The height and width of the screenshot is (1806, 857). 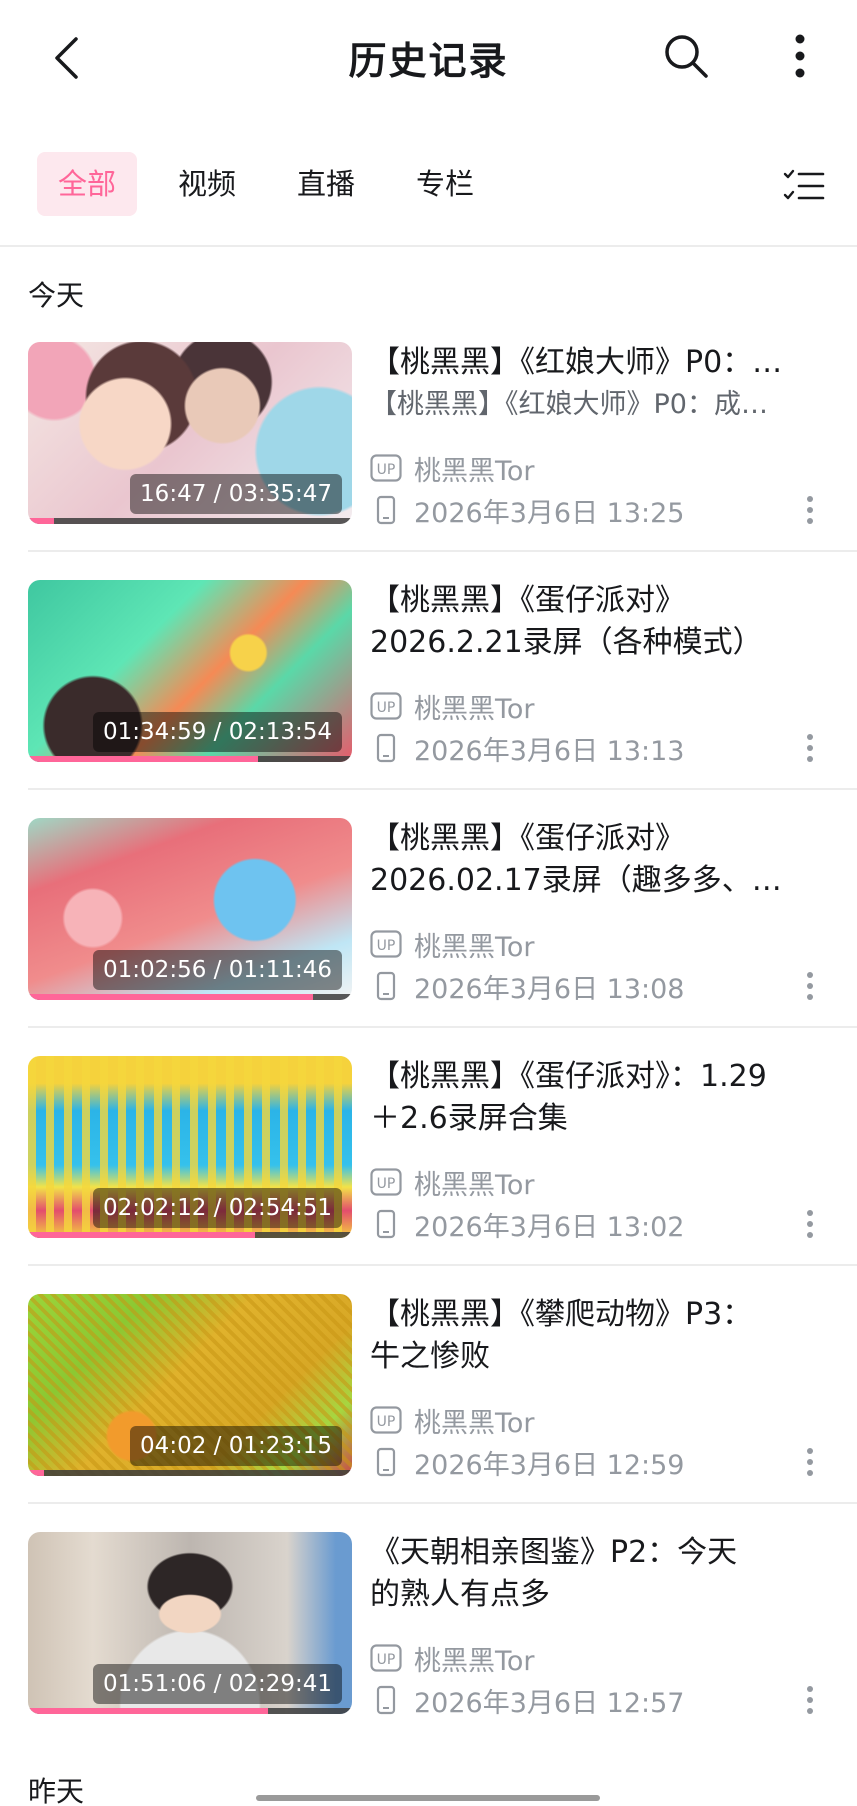 What do you see at coordinates (800, 56) in the screenshot?
I see `more-options-button` at bounding box center [800, 56].